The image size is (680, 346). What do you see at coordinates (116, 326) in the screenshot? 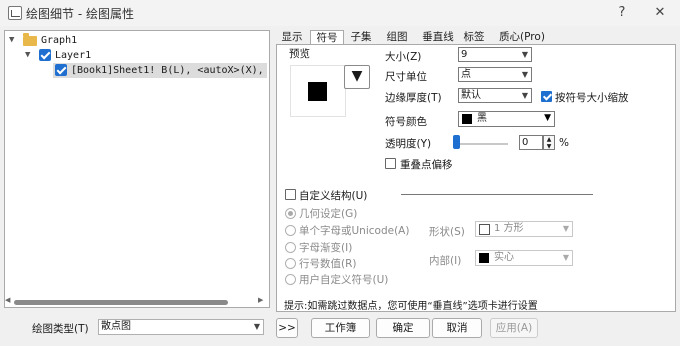
I see `plot-type-value: 散点图` at bounding box center [116, 326].